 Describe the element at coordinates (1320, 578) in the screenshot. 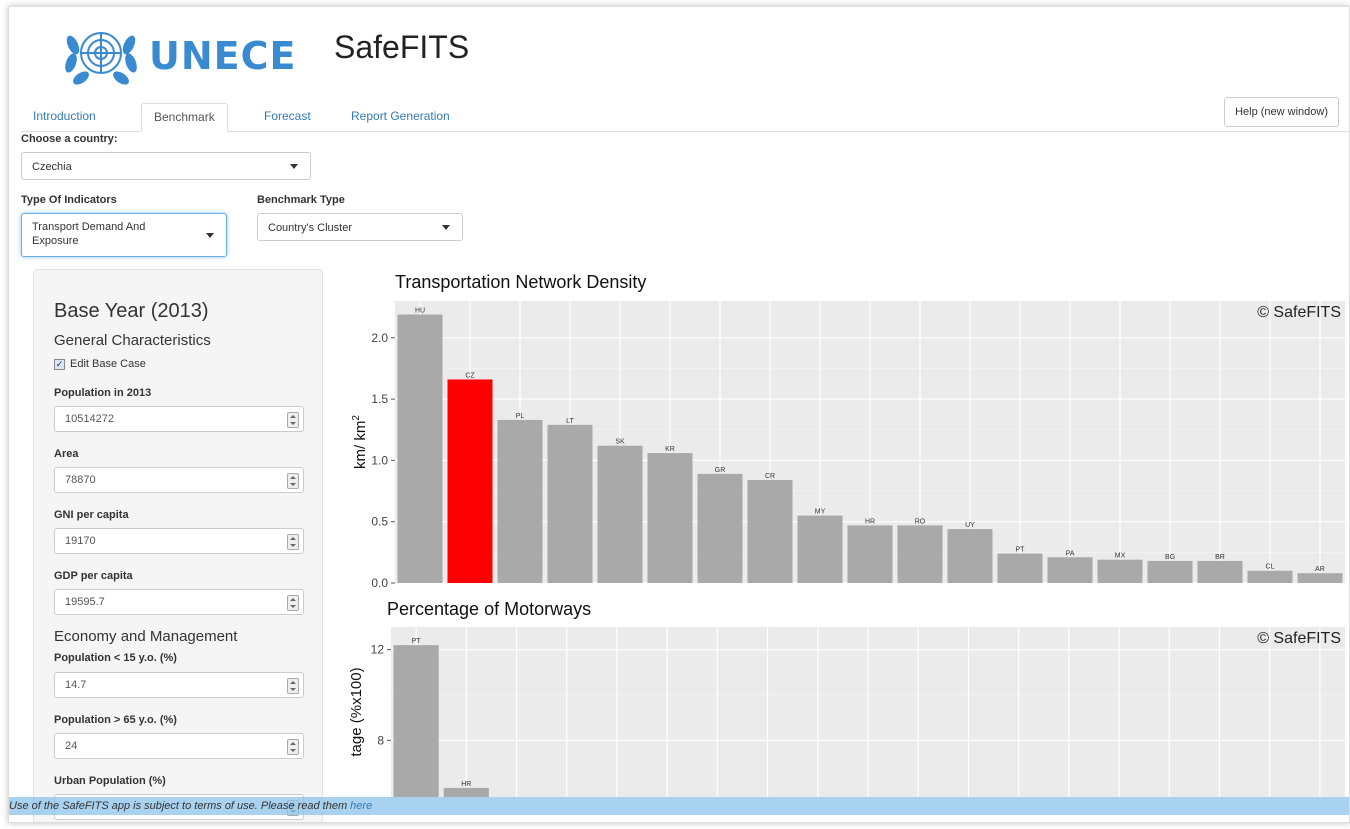

I see `bar-ar` at that location.